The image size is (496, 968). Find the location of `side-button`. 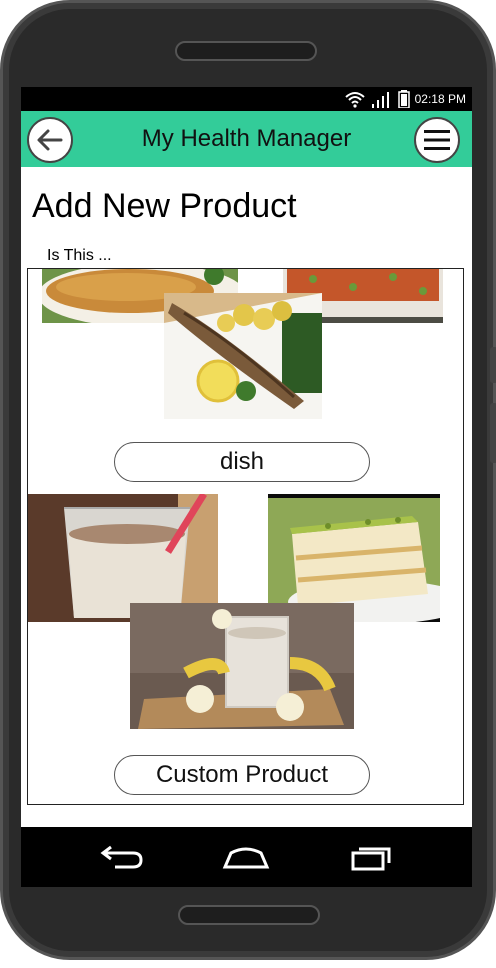

side-button is located at coordinates (493, 365).